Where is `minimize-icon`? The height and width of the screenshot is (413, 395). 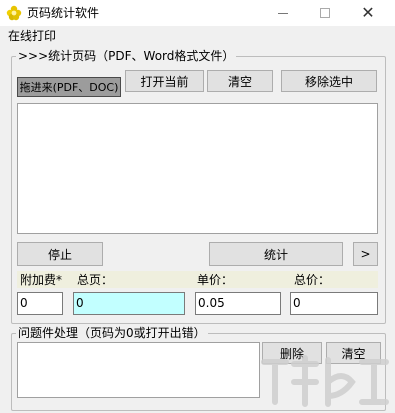
minimize-icon is located at coordinates (283, 13).